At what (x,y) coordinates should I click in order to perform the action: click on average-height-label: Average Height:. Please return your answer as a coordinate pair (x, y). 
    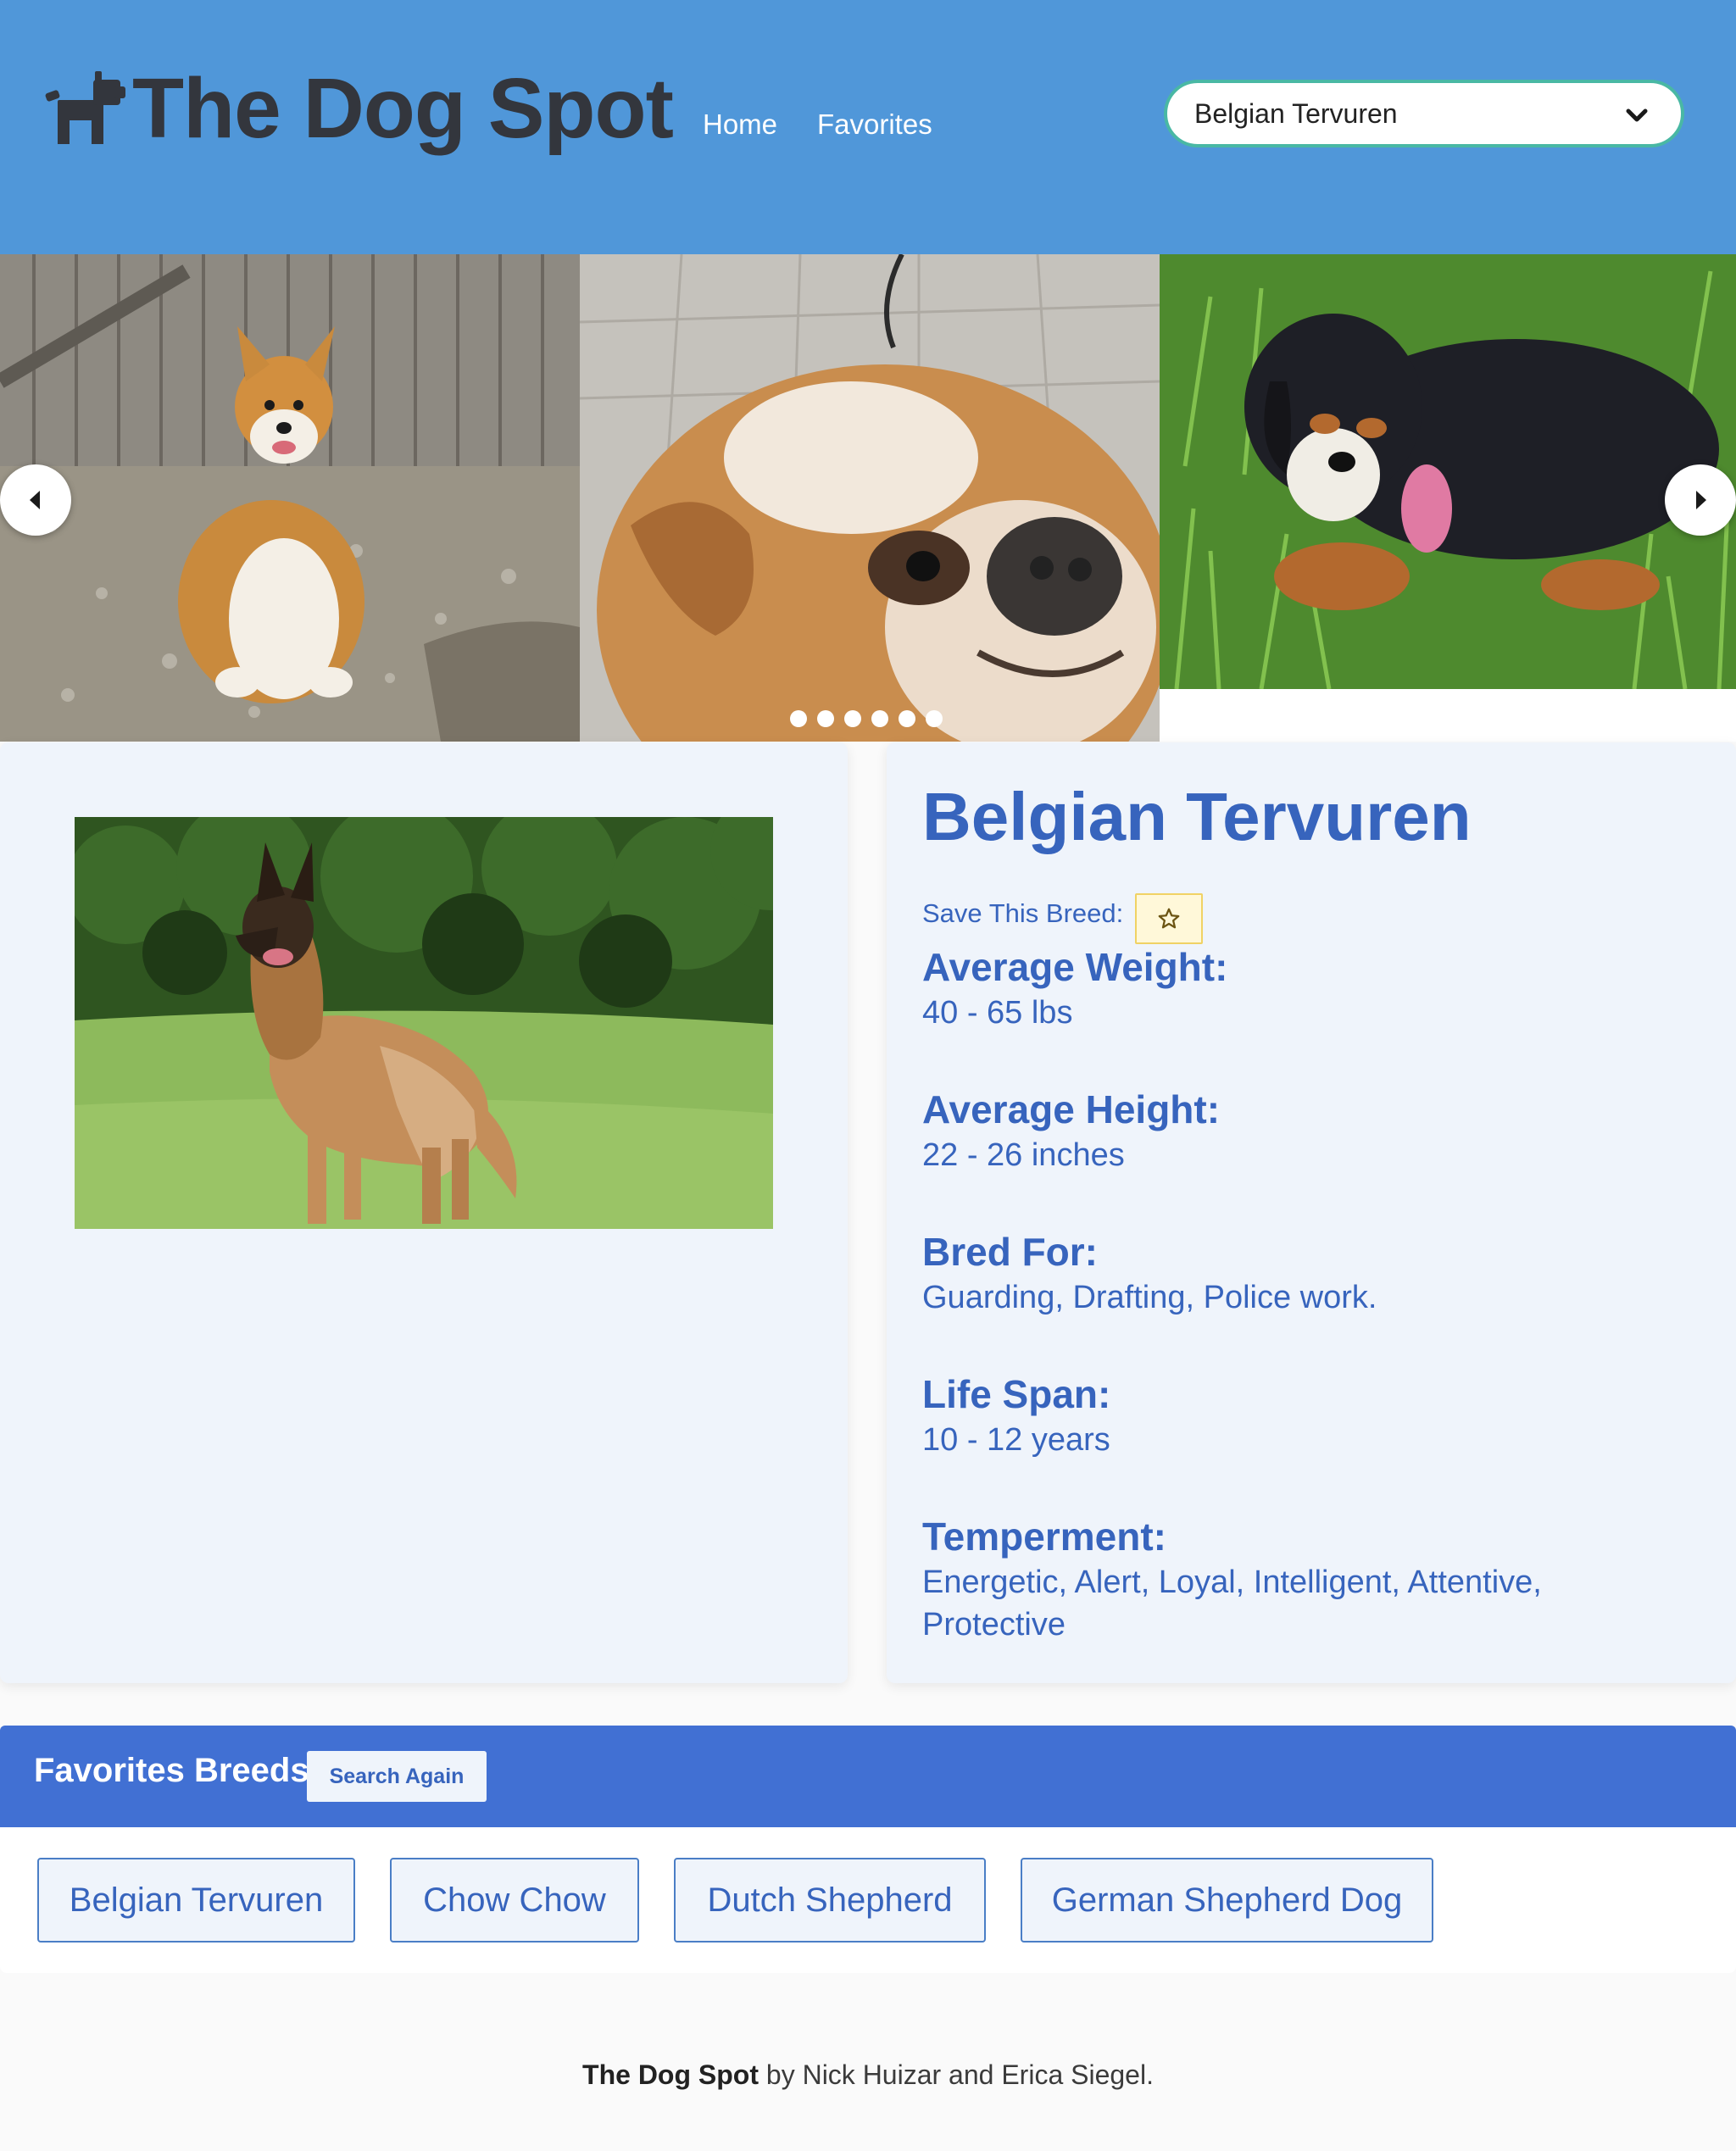
    Looking at the image, I should click on (1071, 1109).